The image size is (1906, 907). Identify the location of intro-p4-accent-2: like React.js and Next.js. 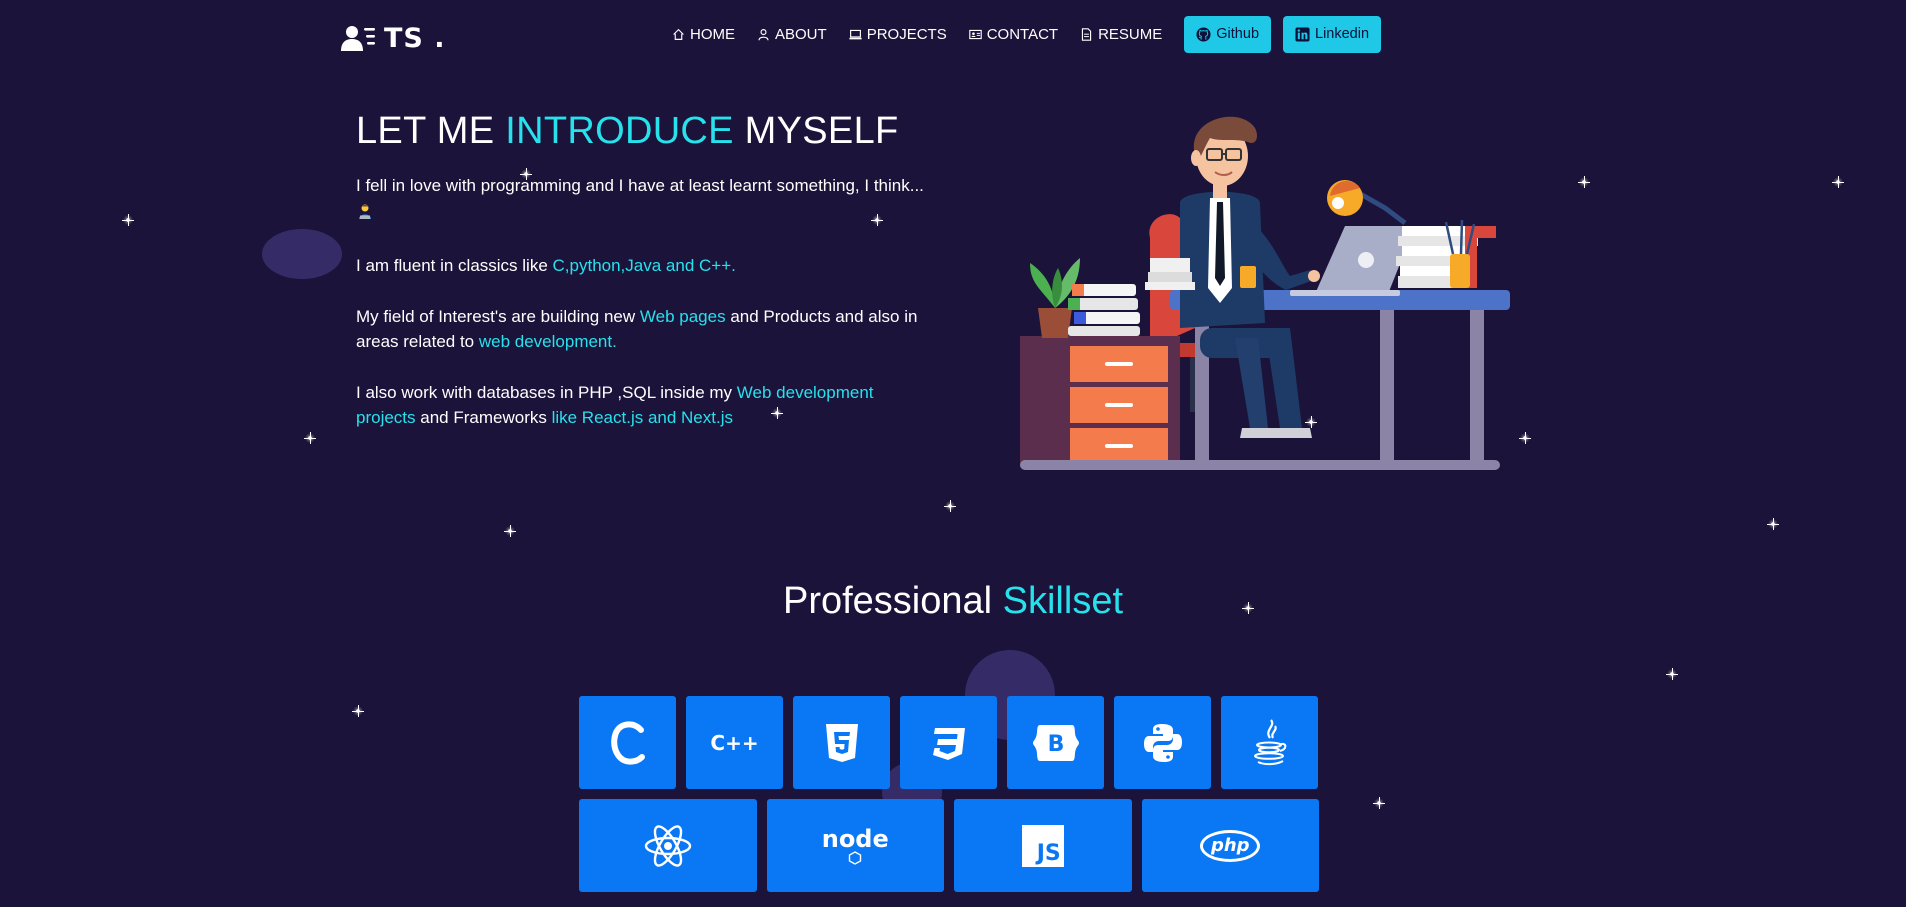
(642, 417).